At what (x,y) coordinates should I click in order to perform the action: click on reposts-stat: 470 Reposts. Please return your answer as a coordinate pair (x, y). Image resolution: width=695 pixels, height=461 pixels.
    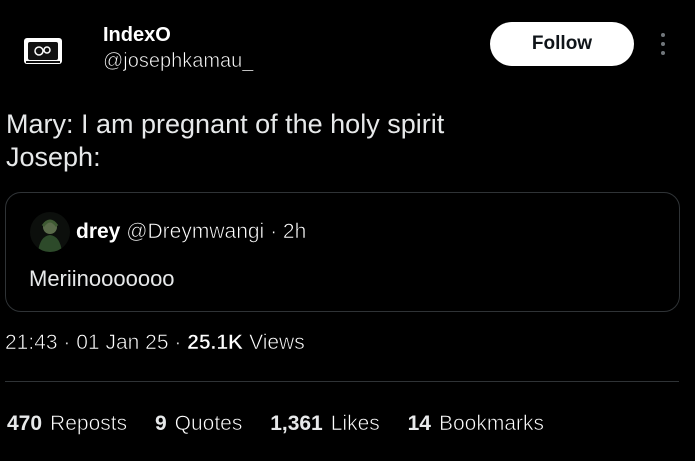
    Looking at the image, I should click on (67, 424).